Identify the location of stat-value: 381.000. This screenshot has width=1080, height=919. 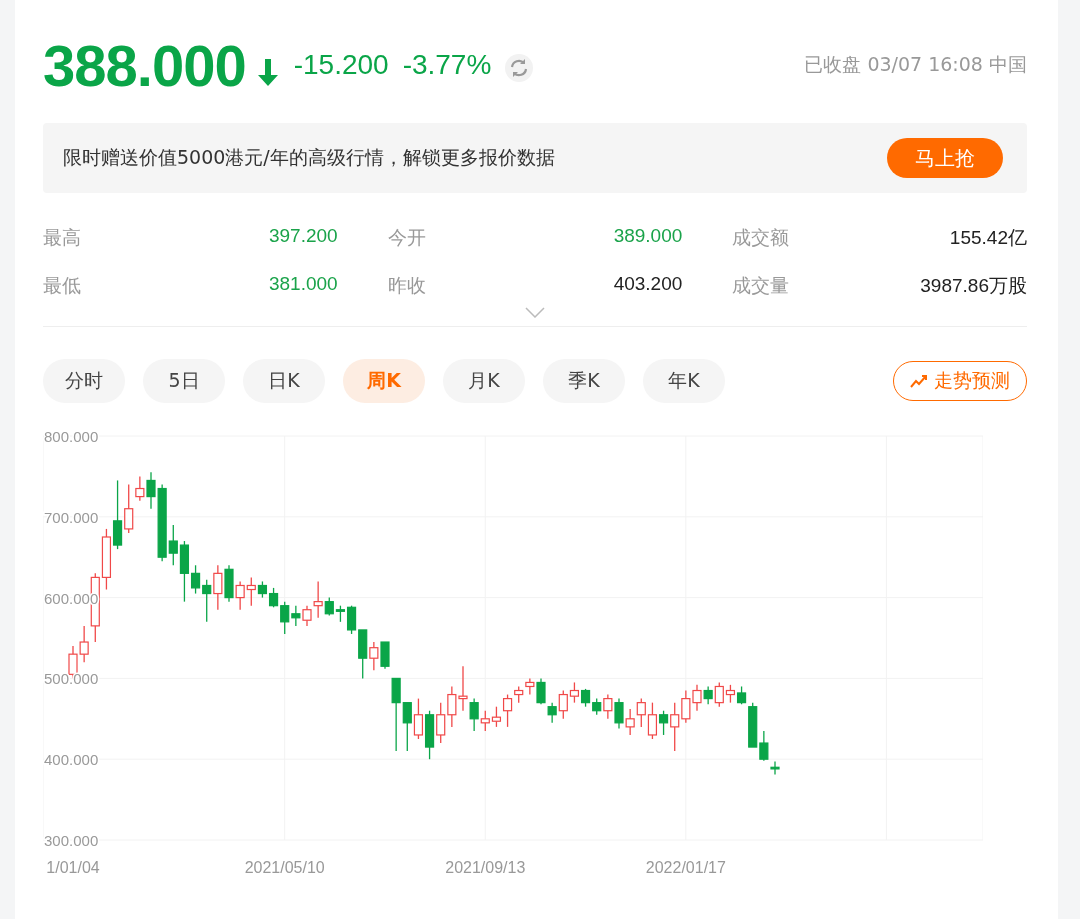
(303, 284).